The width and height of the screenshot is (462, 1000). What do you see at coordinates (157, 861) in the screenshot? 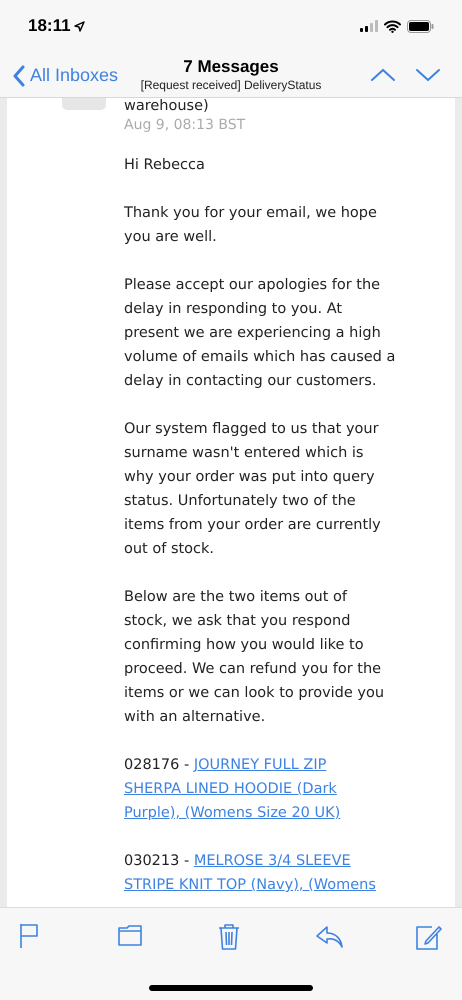
I see `item-code: 030213 -` at bounding box center [157, 861].